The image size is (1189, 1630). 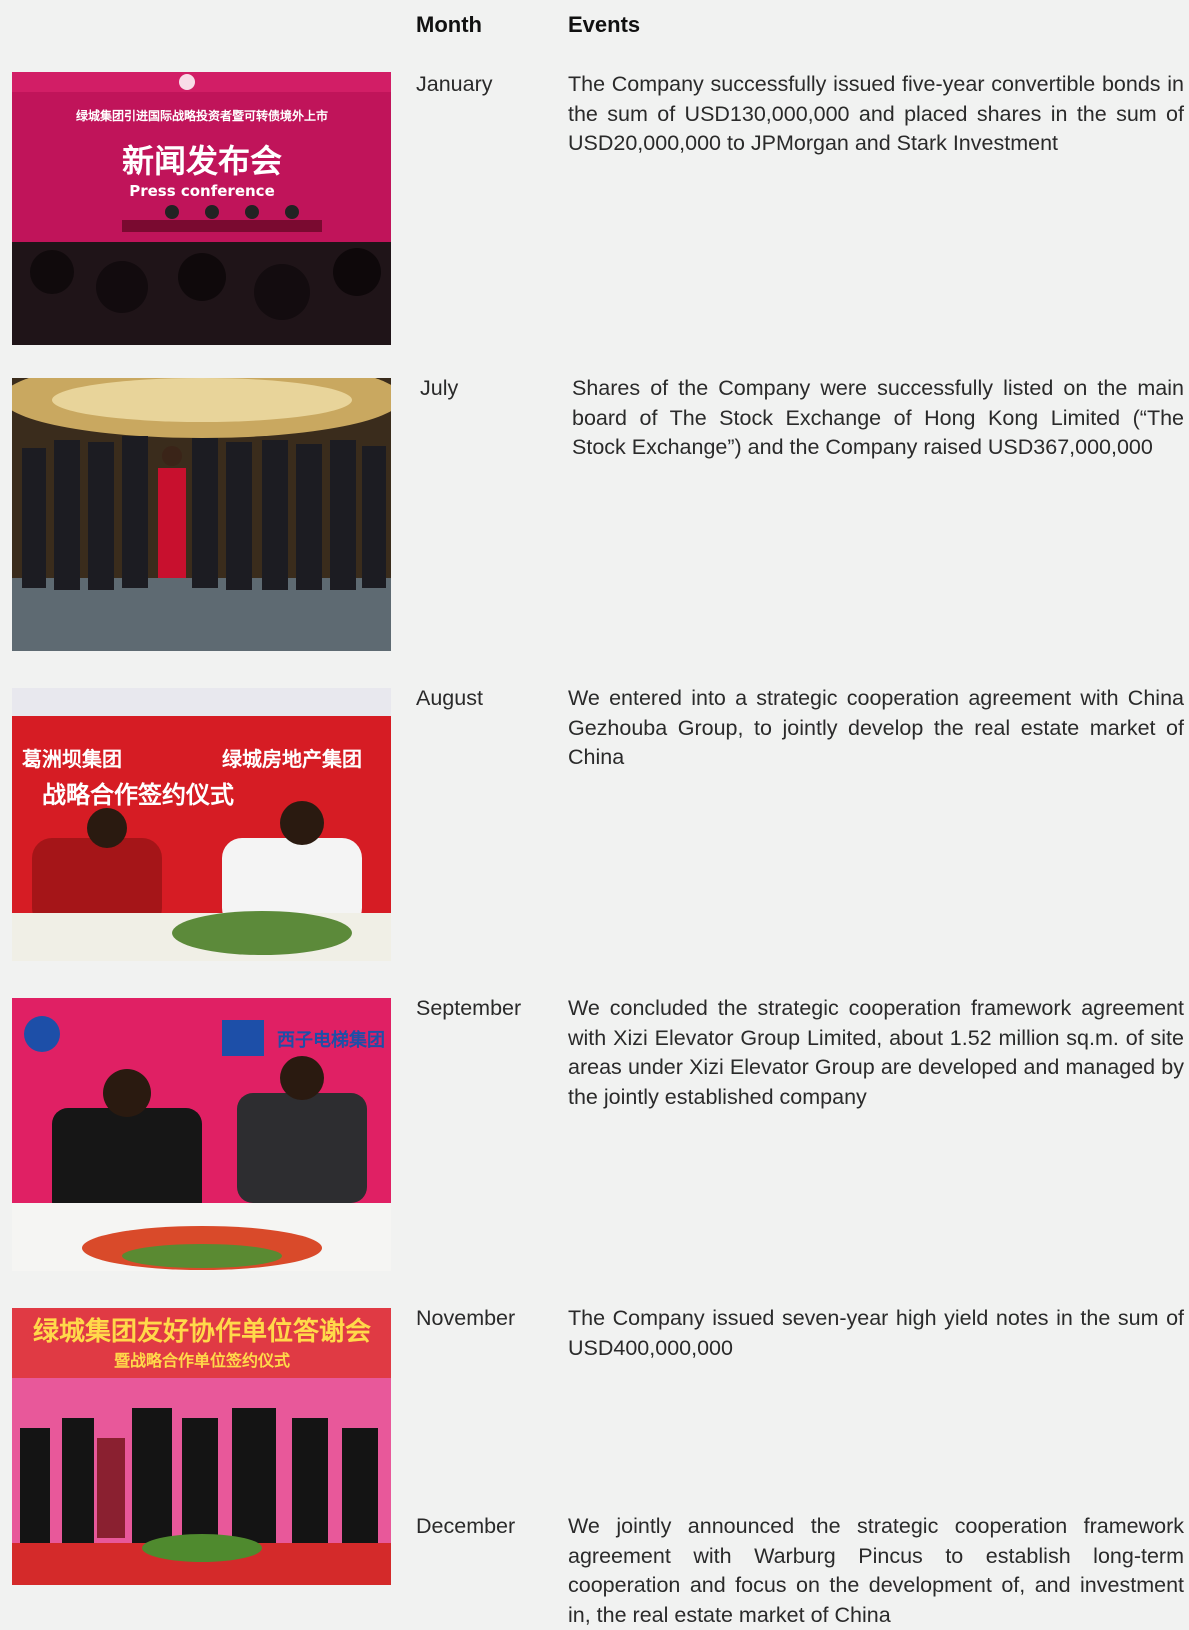 What do you see at coordinates (469, 1008) in the screenshot?
I see `row-september-month: September` at bounding box center [469, 1008].